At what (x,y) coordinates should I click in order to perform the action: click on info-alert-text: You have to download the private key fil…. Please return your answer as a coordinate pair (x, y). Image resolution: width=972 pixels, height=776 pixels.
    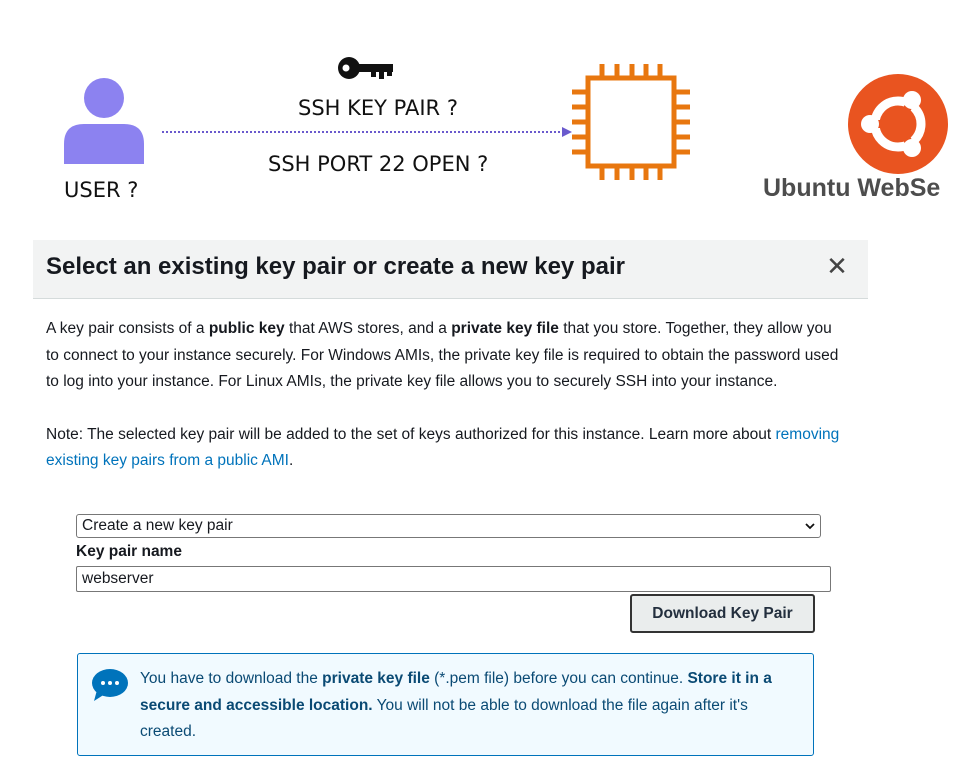
    Looking at the image, I should click on (456, 705).